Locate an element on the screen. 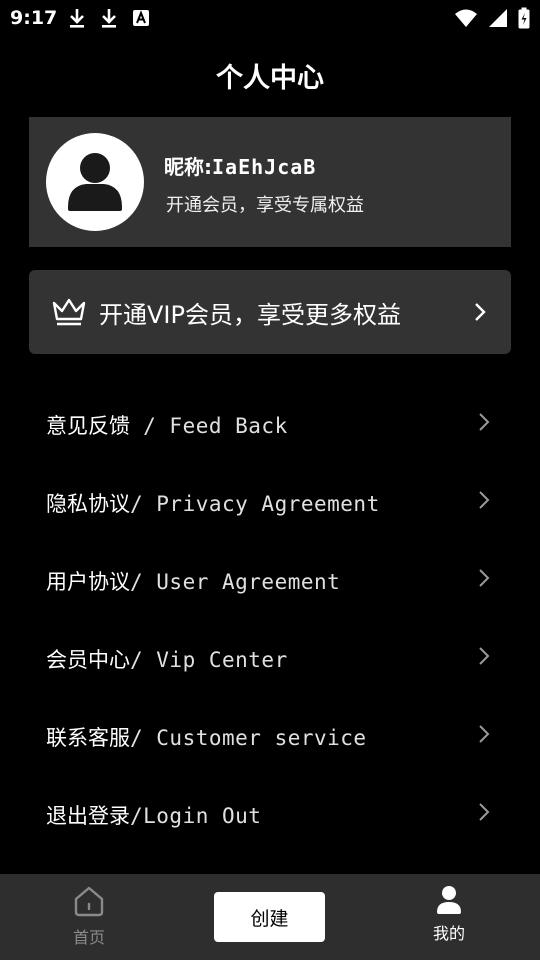  profile-card: 昵称: IaEhJcaB 开通会员，享受专属权益 is located at coordinates (270, 182).